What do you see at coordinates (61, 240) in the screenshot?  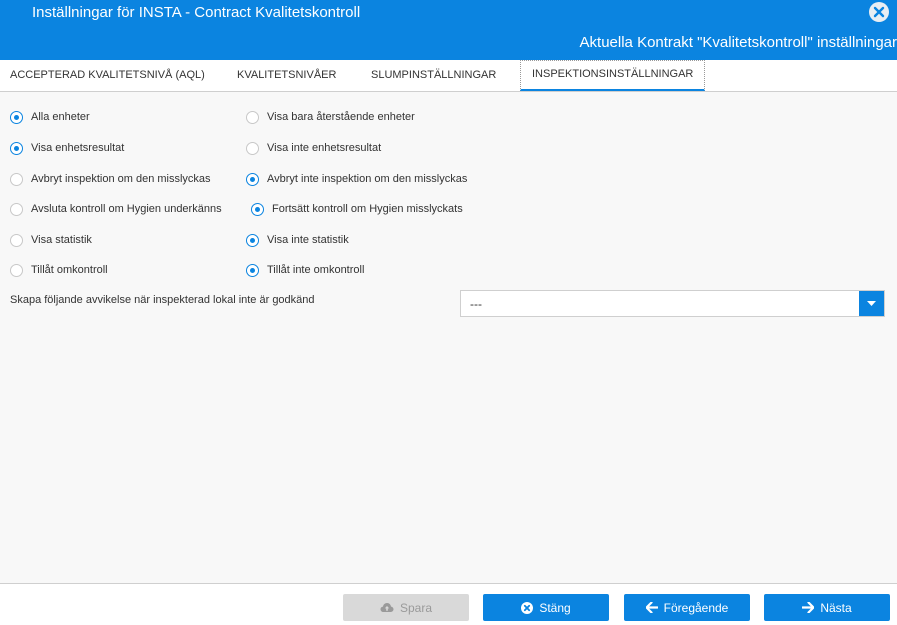 I see `radio-label: Visa statistik` at bounding box center [61, 240].